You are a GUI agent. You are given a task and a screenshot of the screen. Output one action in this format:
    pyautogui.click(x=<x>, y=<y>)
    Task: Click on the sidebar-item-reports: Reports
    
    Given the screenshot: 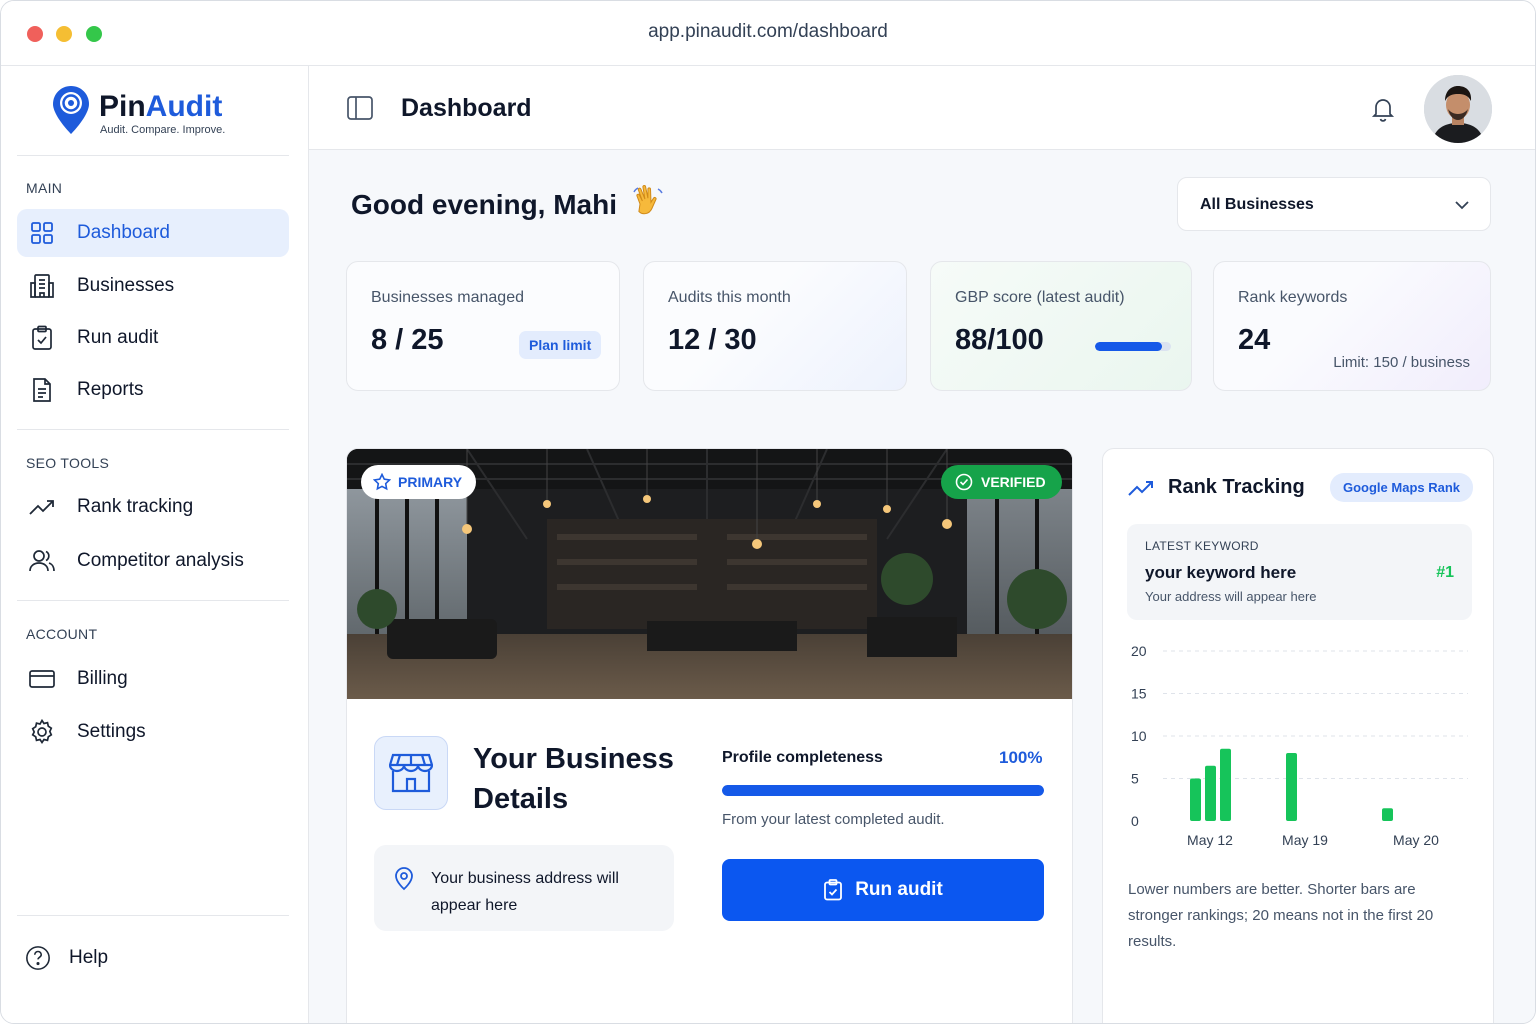 What is the action you would take?
    pyautogui.click(x=153, y=390)
    